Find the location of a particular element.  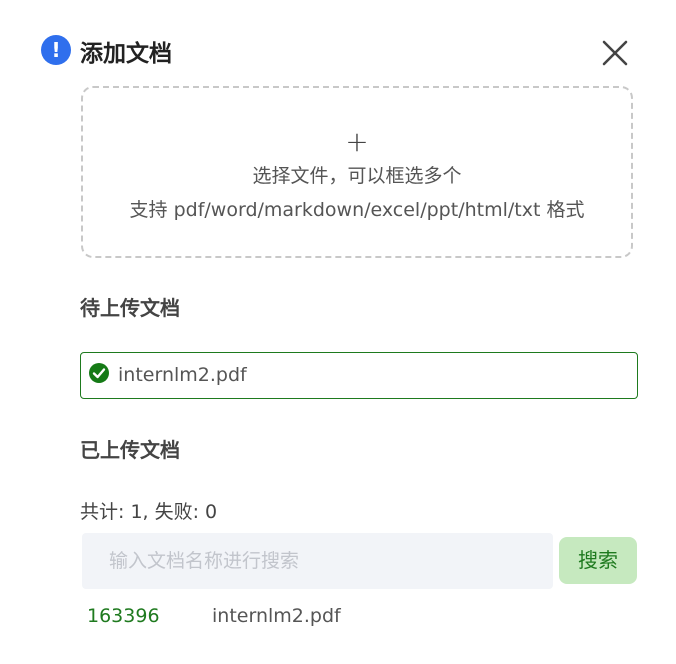

doc-name: internlm2.pdf is located at coordinates (276, 616).